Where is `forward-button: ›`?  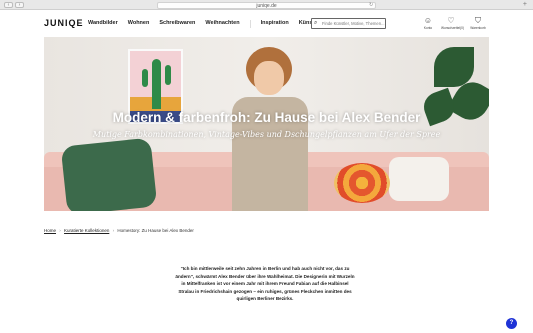
forward-button: › is located at coordinates (19, 5).